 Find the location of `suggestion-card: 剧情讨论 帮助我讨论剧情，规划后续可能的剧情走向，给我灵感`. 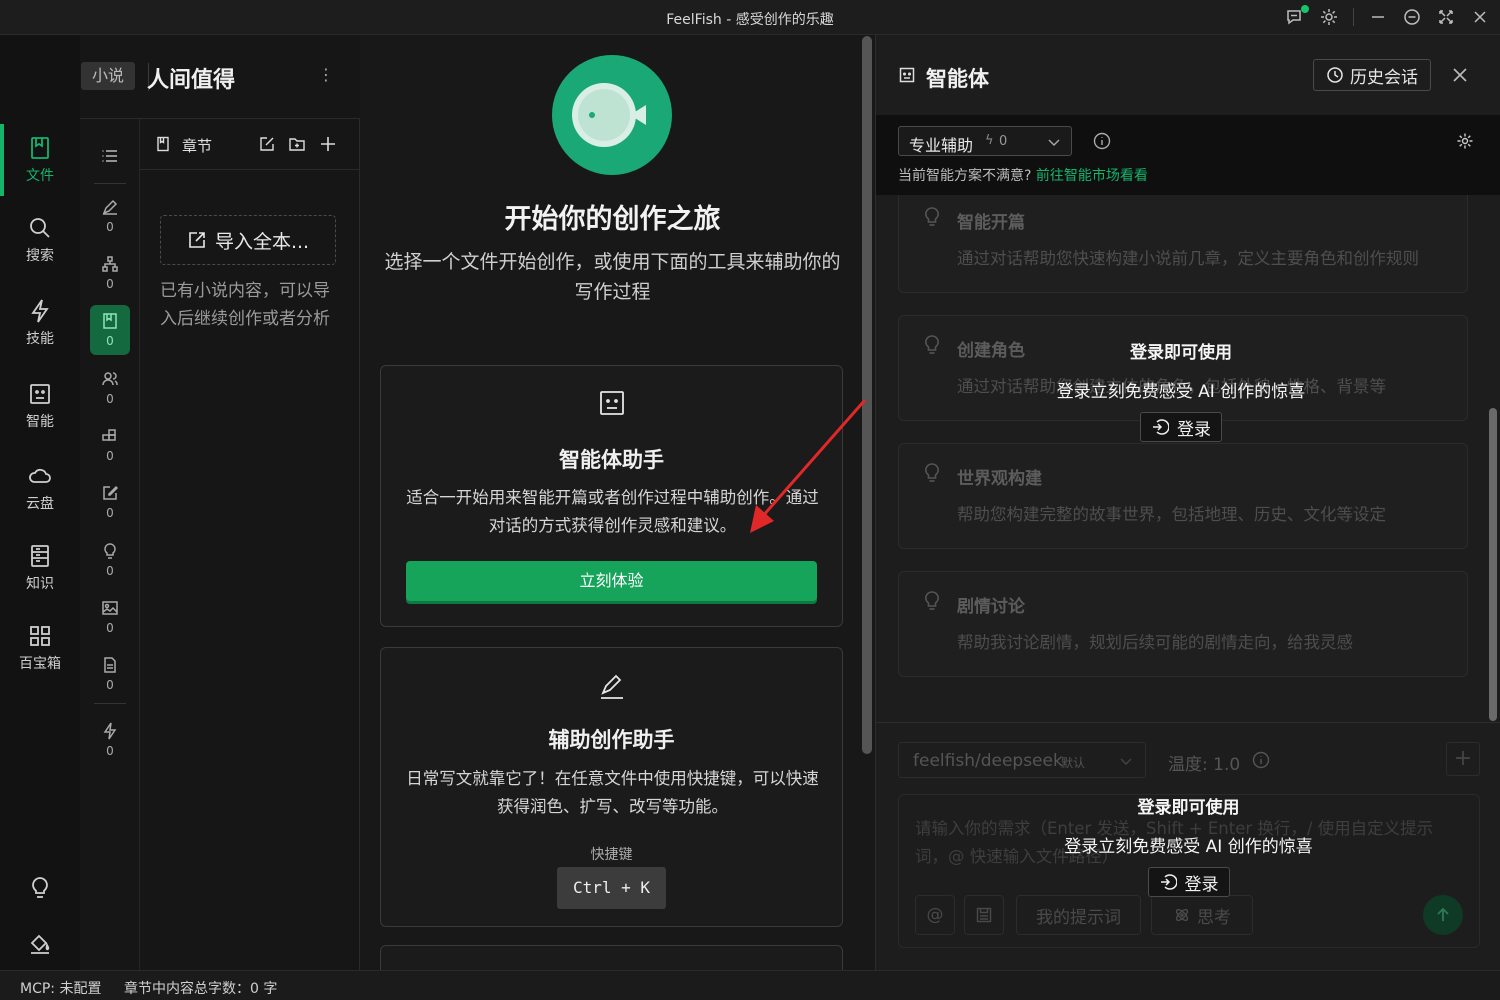

suggestion-card: 剧情讨论 帮助我讨论剧情，规划后续可能的剧情走向，给我灵感 is located at coordinates (1183, 624).